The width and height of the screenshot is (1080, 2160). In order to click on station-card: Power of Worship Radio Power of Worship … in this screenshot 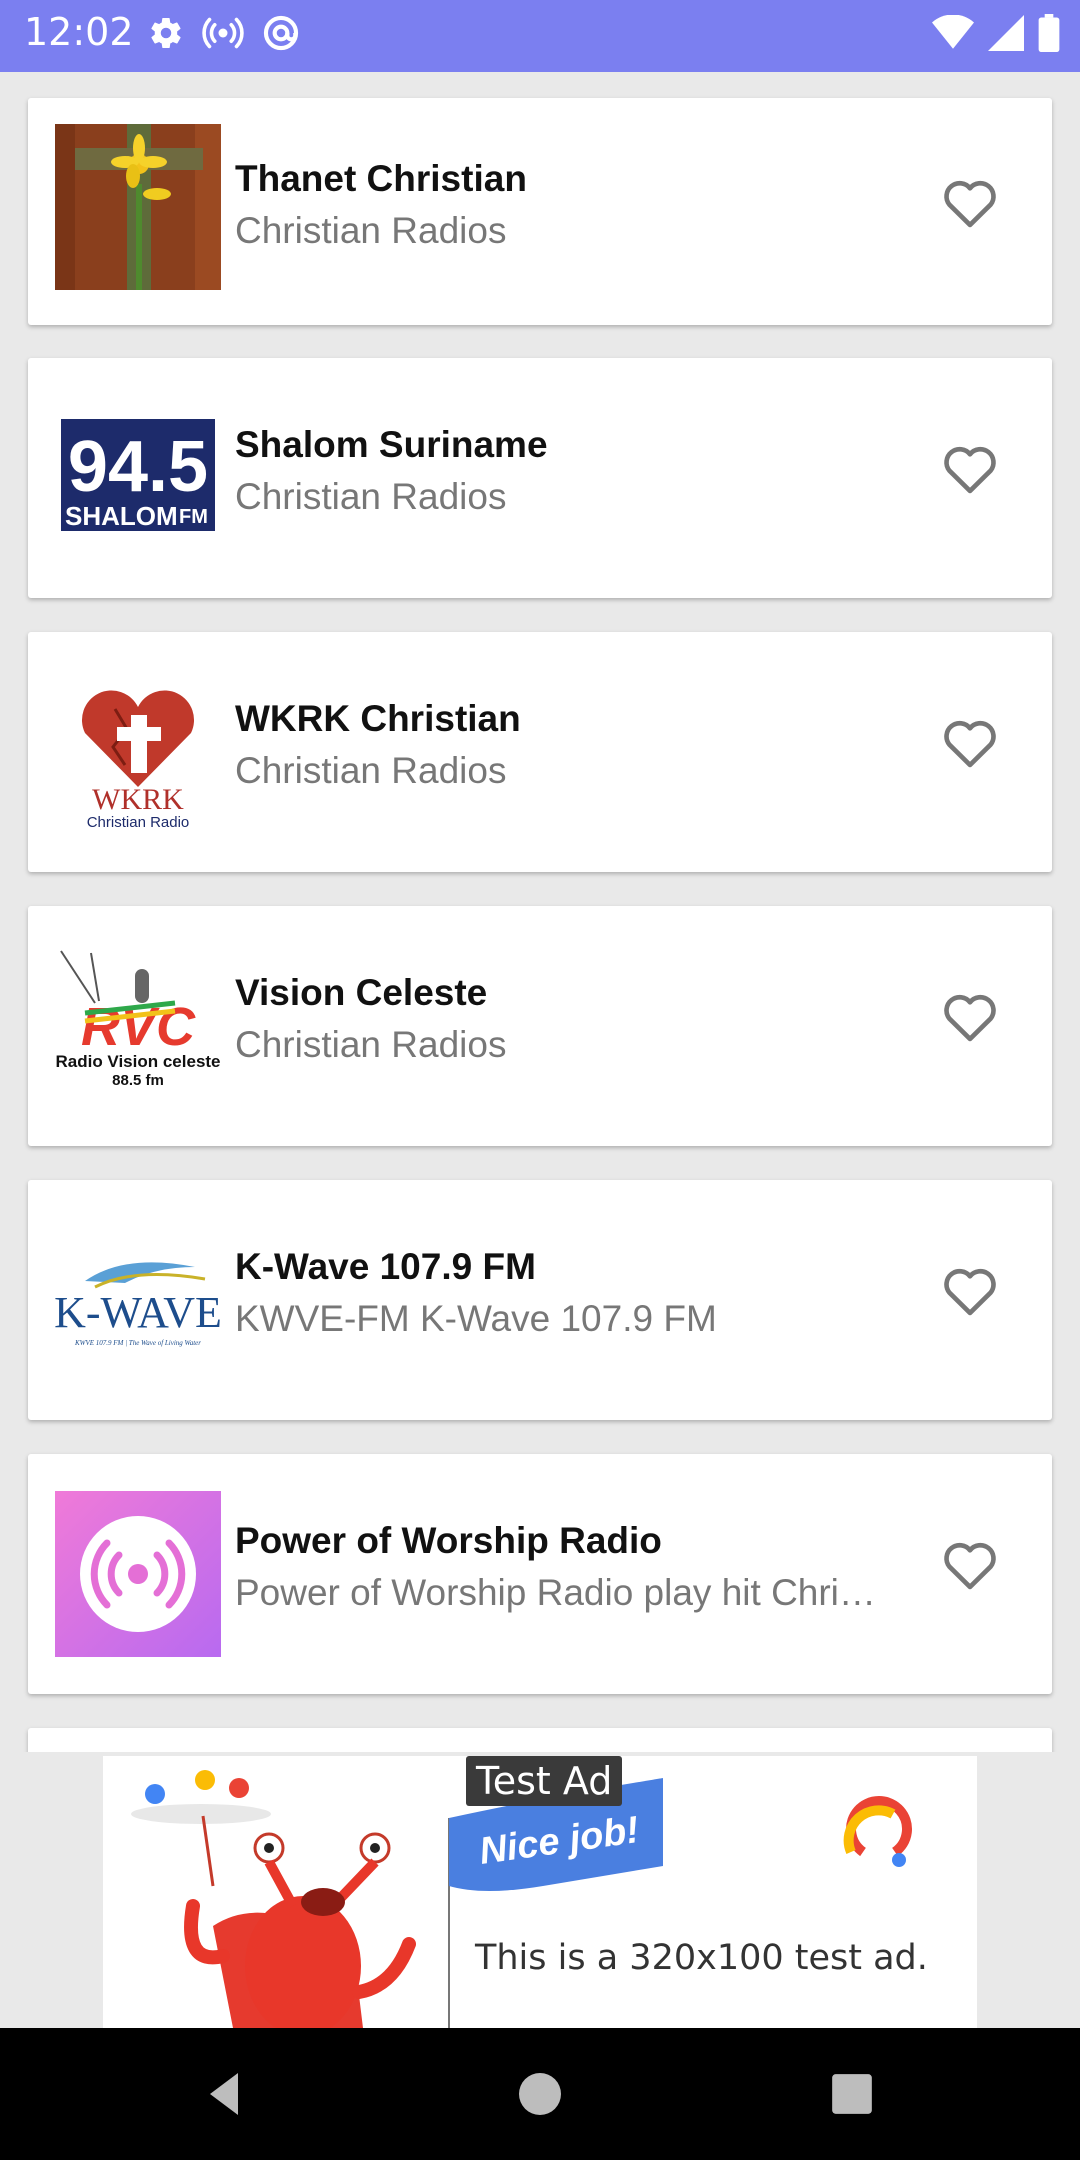, I will do `click(540, 1574)`.